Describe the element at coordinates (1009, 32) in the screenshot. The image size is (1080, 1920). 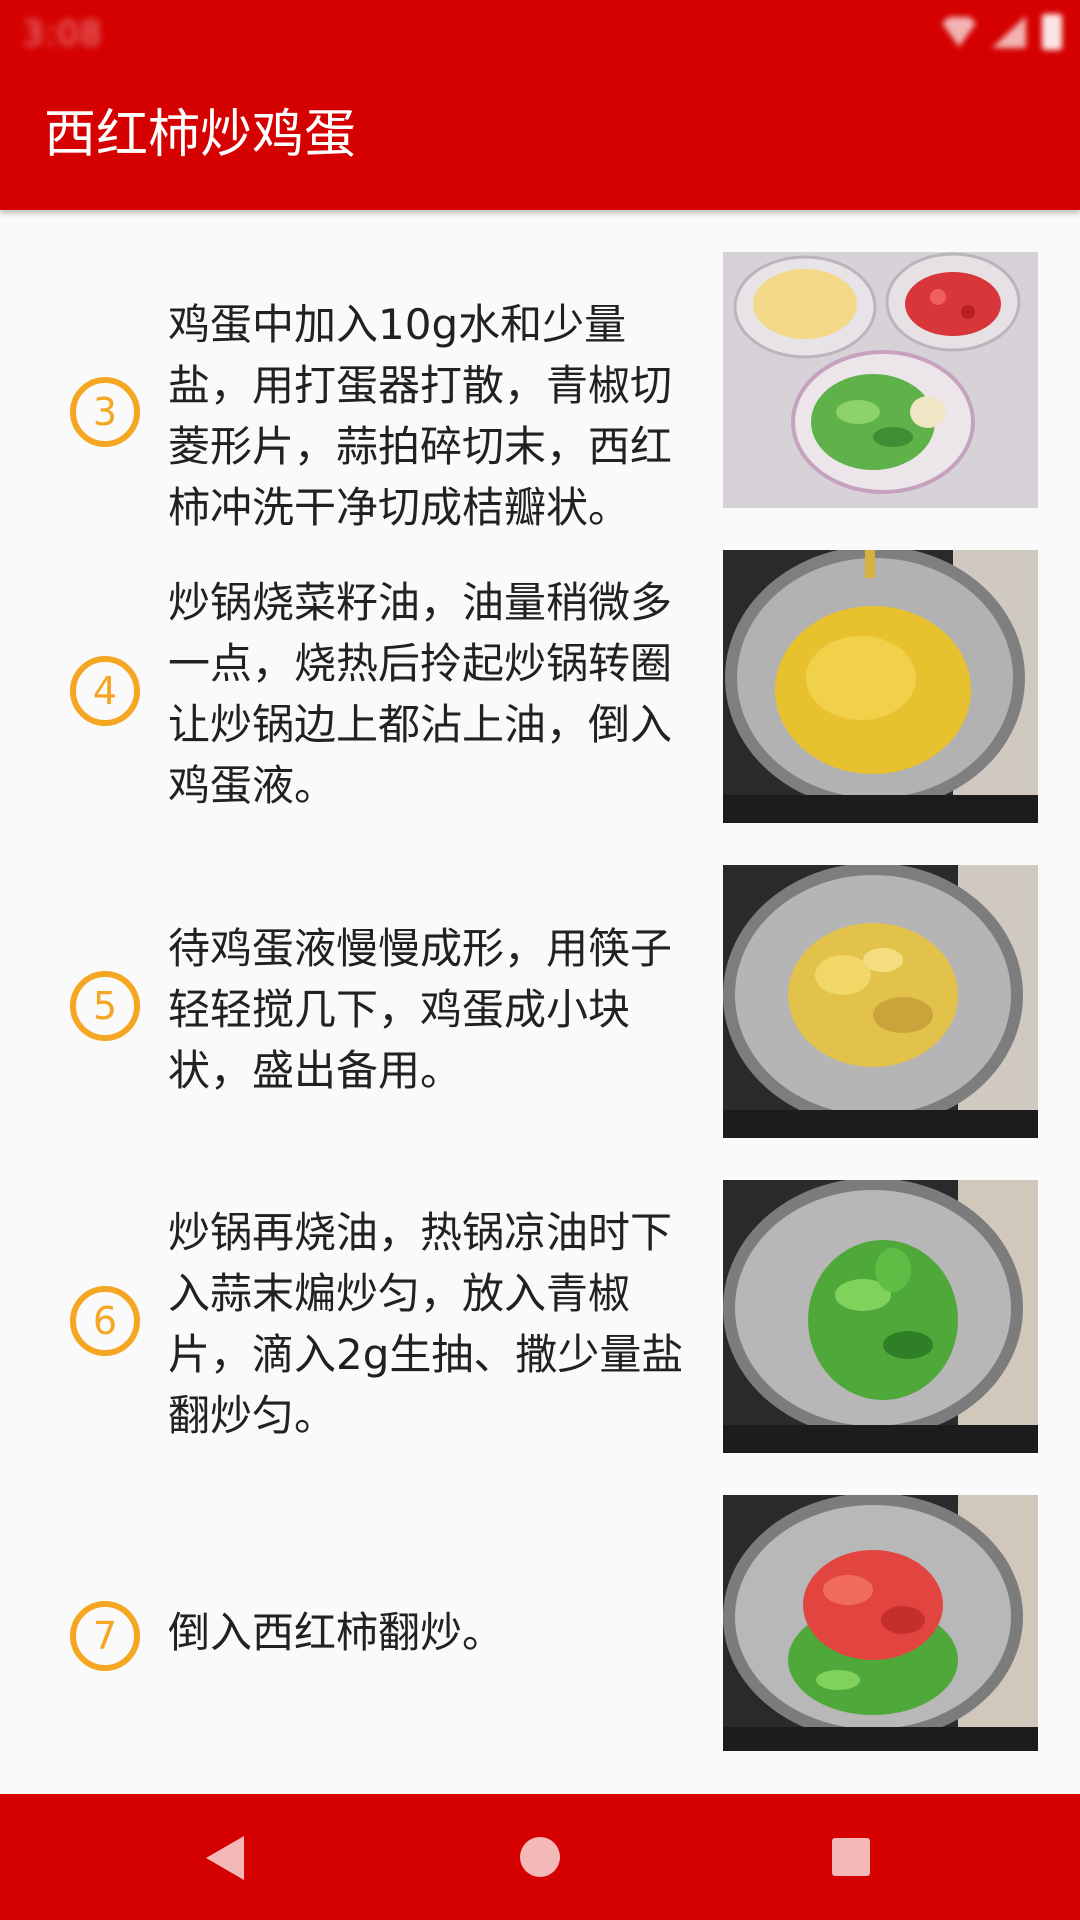
I see `cell-signal-icon` at that location.